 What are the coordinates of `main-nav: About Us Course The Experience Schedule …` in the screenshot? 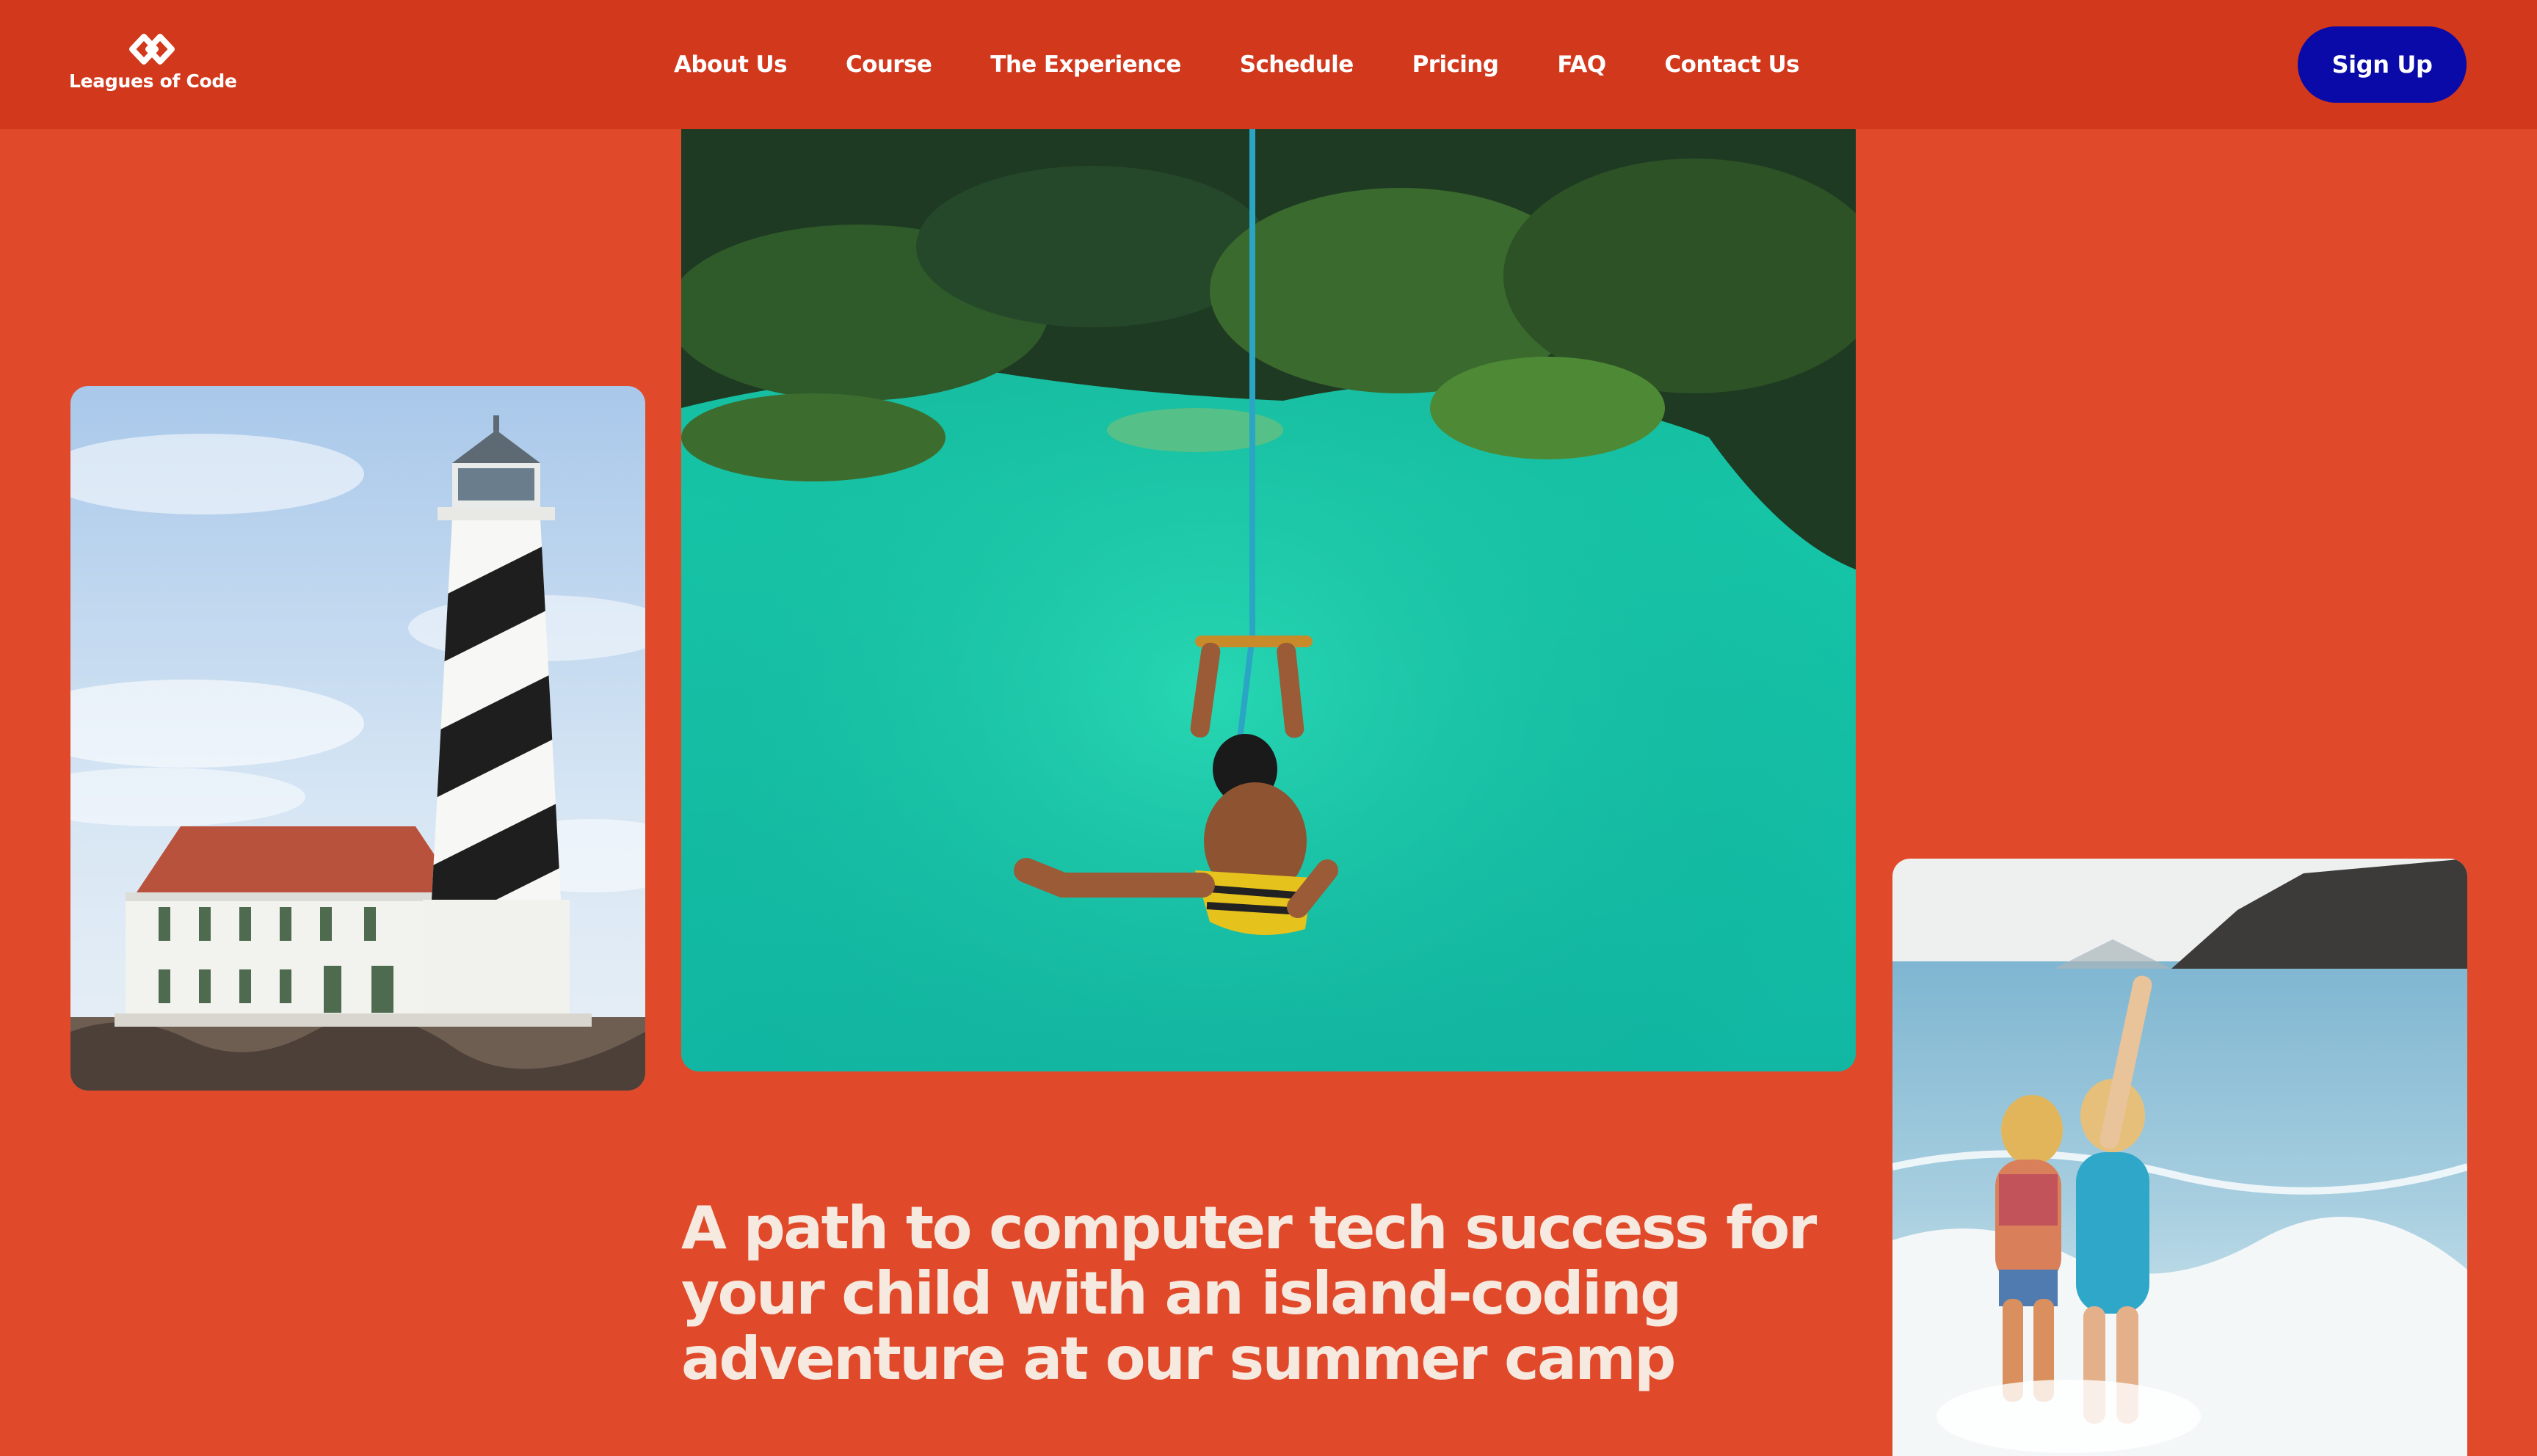 It's located at (1237, 64).